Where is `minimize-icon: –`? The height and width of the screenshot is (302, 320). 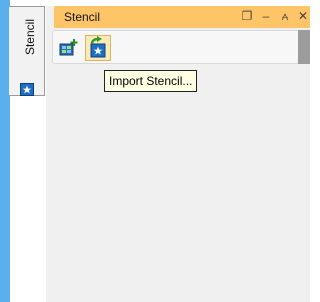 minimize-icon: – is located at coordinates (266, 16).